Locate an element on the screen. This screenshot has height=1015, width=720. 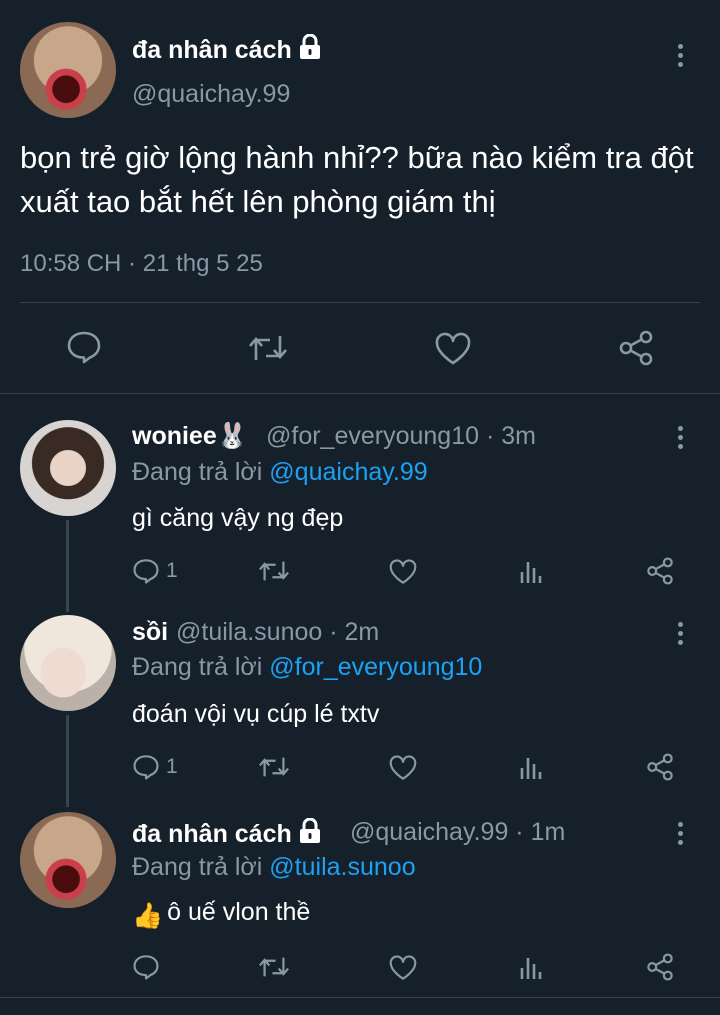
thumbs-up-emoji: 👍 is located at coordinates (148, 916).